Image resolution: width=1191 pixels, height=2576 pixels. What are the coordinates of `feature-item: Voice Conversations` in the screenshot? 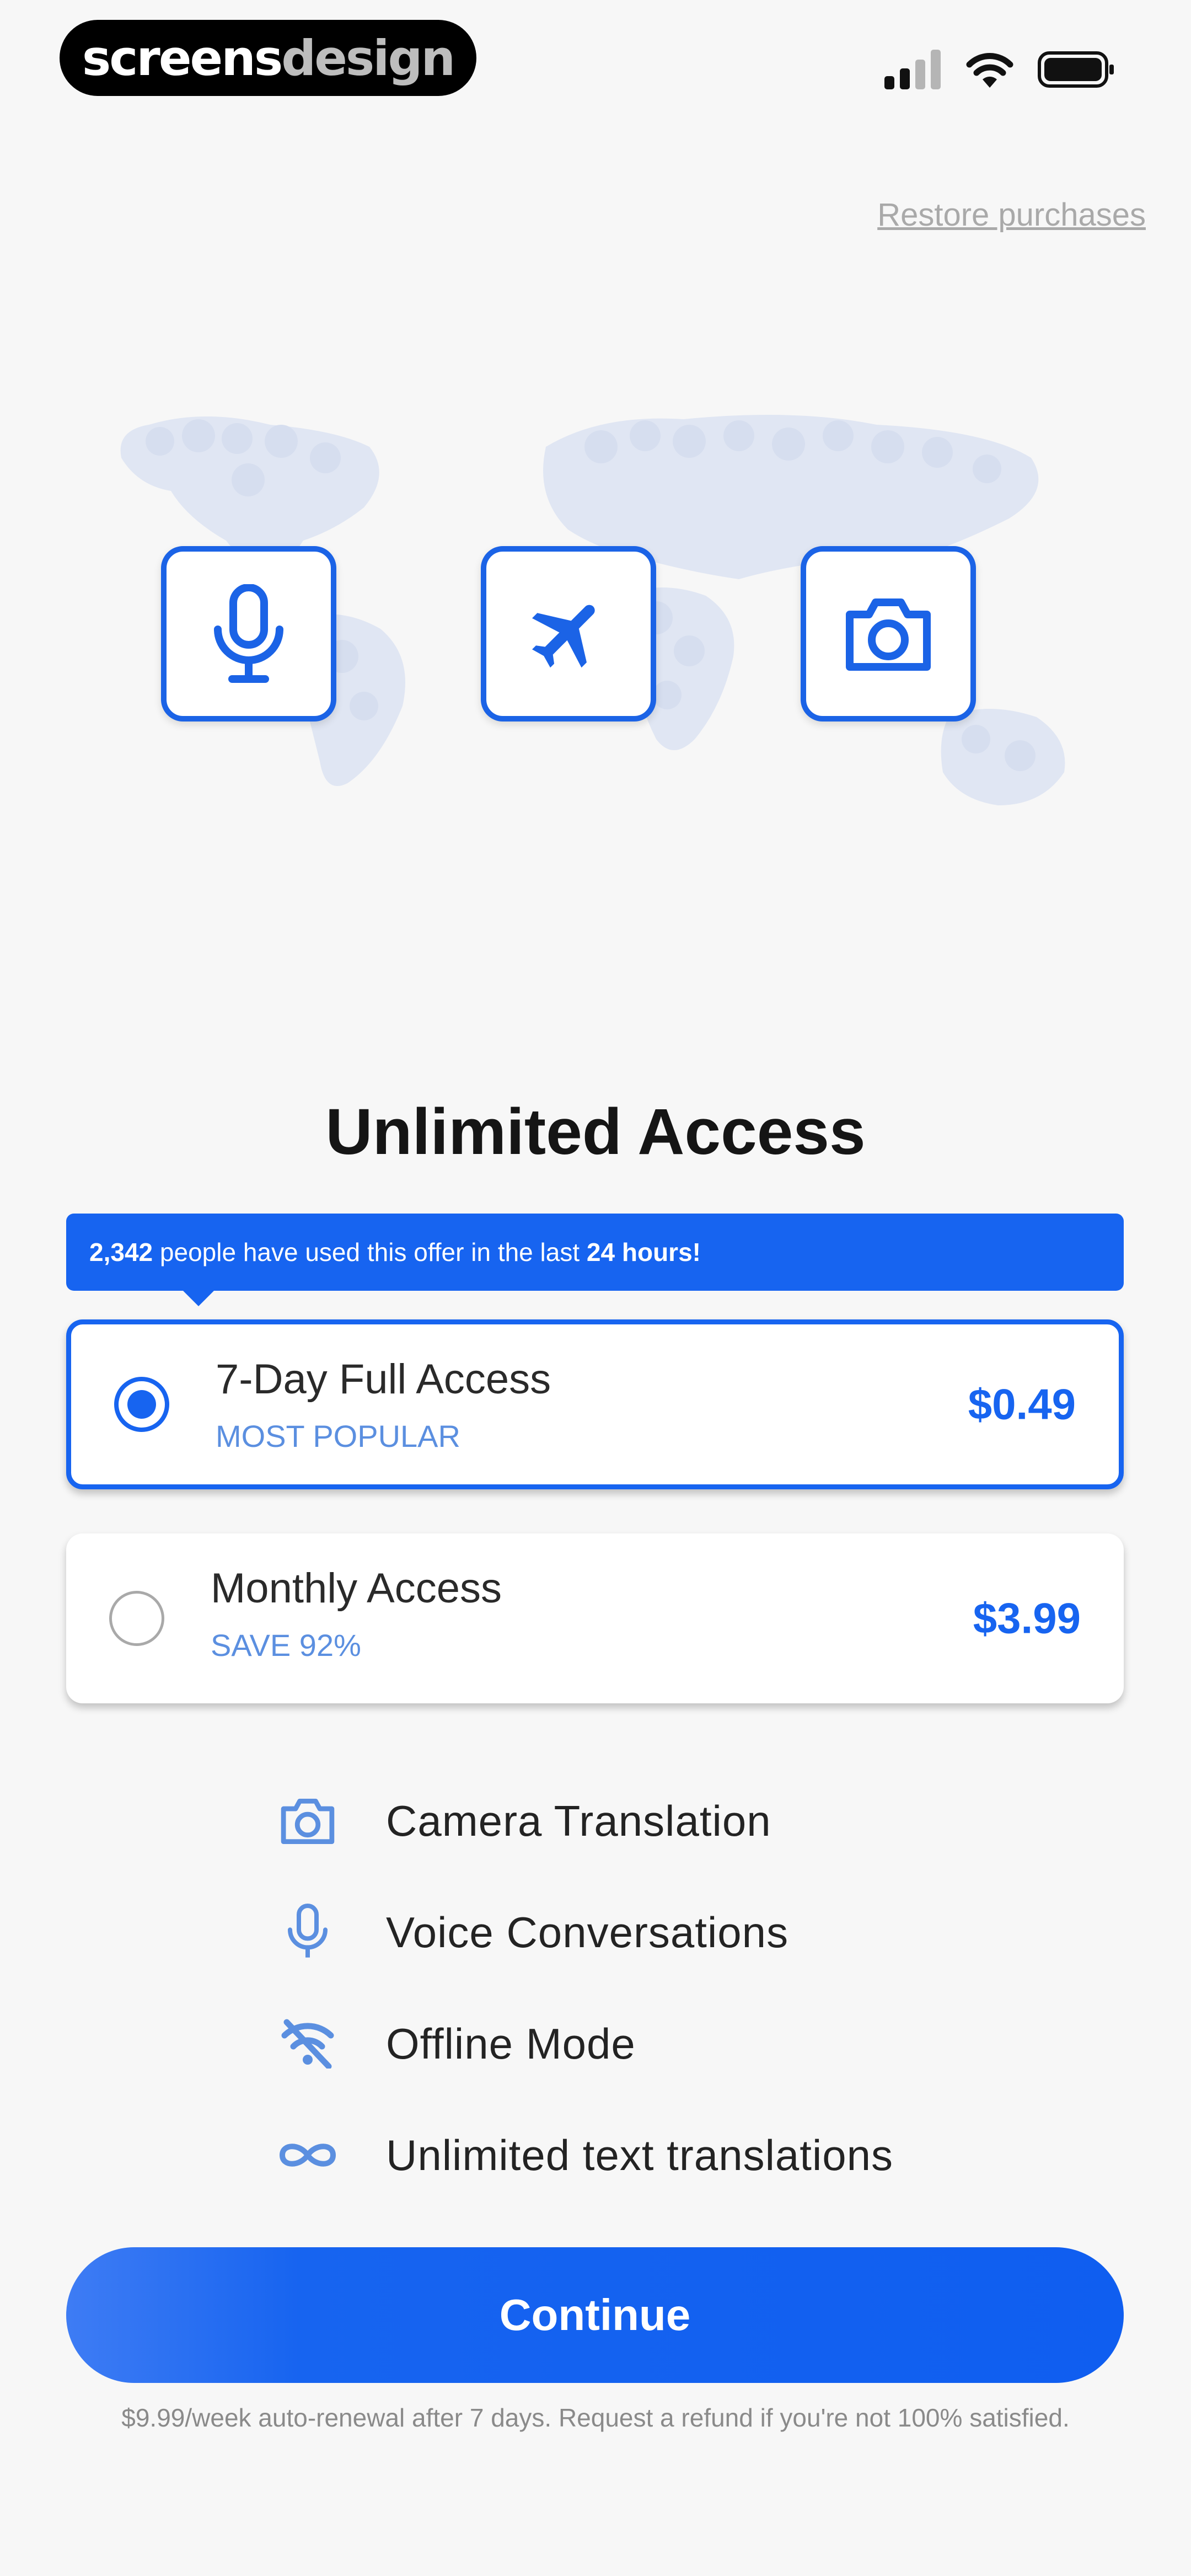 It's located at (584, 1932).